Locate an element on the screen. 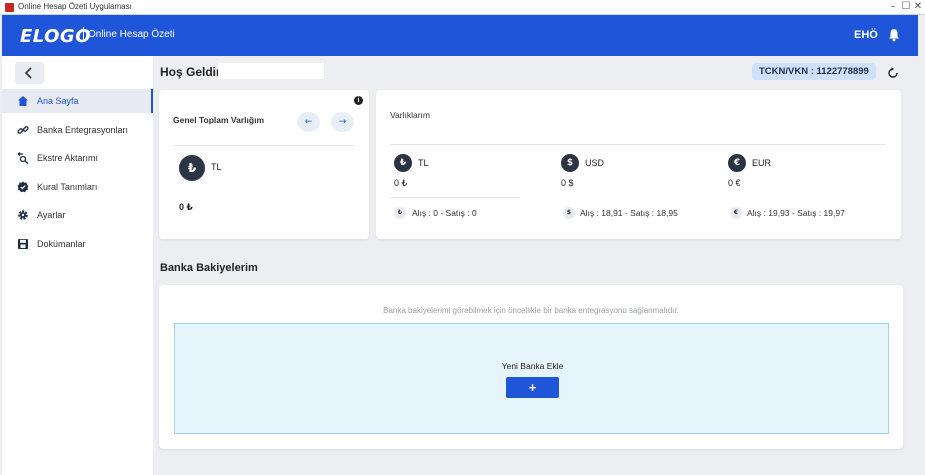 Image resolution: width=925 pixels, height=475 pixels. info-icon: i is located at coordinates (358, 100).